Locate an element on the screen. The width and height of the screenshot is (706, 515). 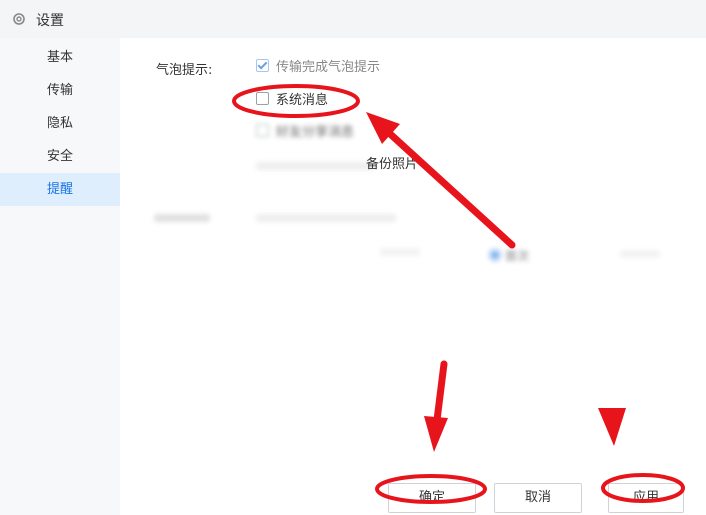
radio-selected-icon is located at coordinates (495, 255).